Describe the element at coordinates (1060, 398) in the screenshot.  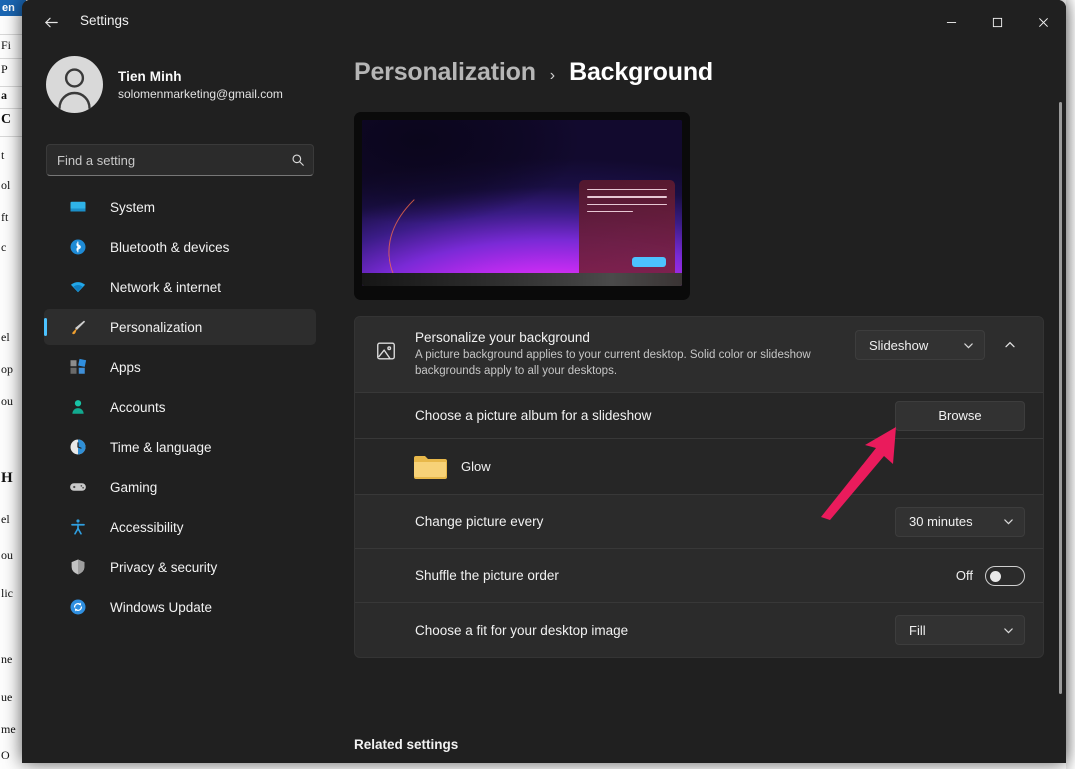
I see `content-scrollbar` at that location.